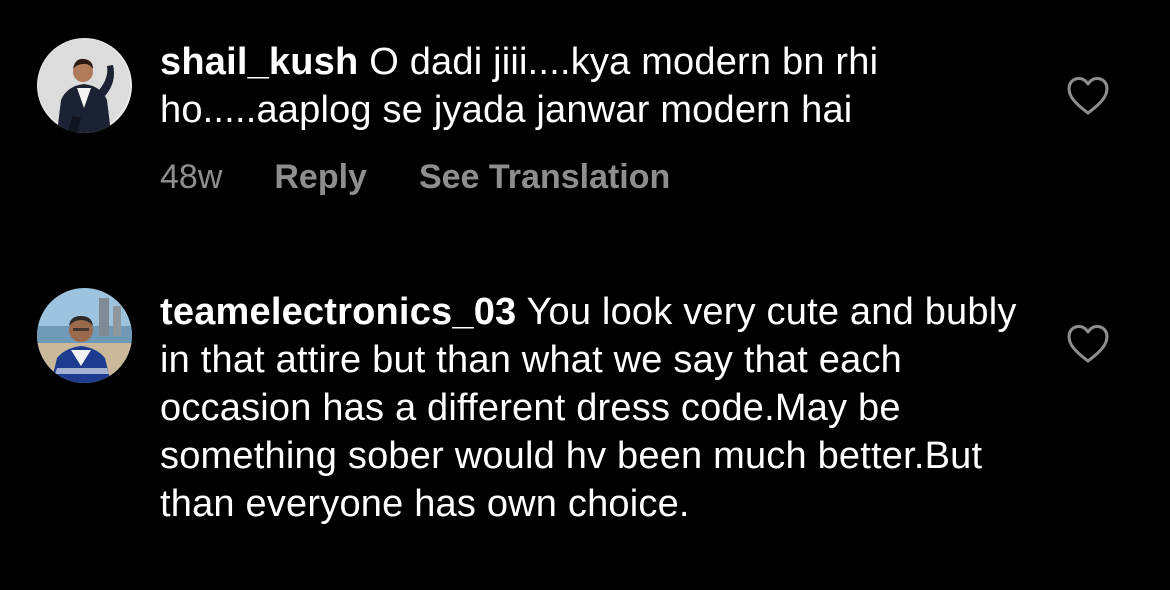 This screenshot has height=590, width=1170. I want to click on comment-meta: 48w Reply See Translation, so click(441, 177).